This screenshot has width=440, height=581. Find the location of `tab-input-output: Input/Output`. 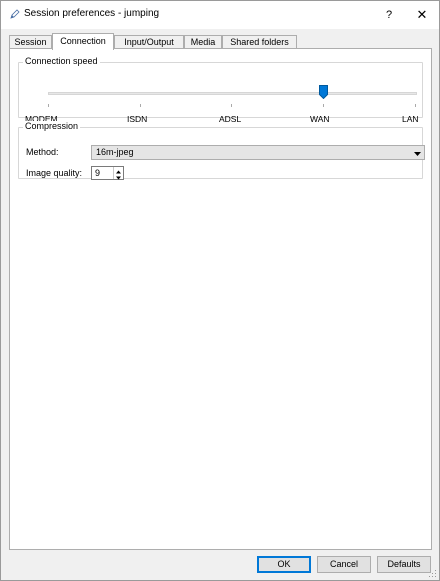

tab-input-output: Input/Output is located at coordinates (149, 42).